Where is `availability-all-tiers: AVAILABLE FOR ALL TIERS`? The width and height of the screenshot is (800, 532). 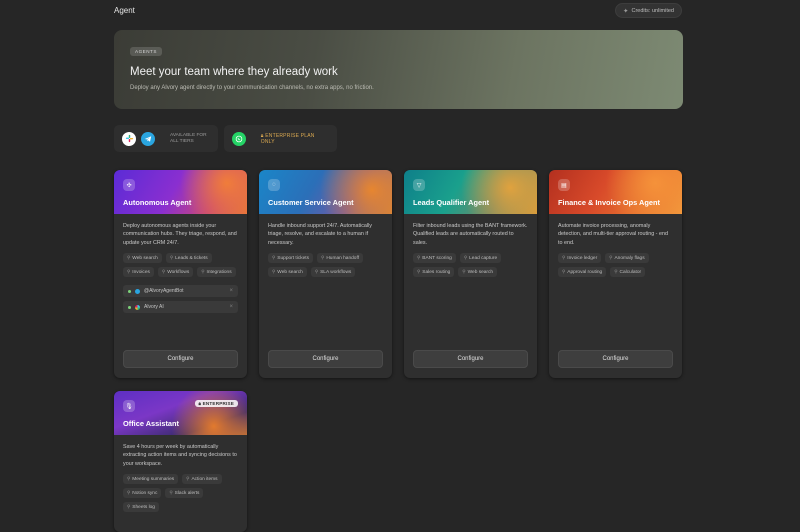 availability-all-tiers: AVAILABLE FOR ALL TIERS is located at coordinates (166, 138).